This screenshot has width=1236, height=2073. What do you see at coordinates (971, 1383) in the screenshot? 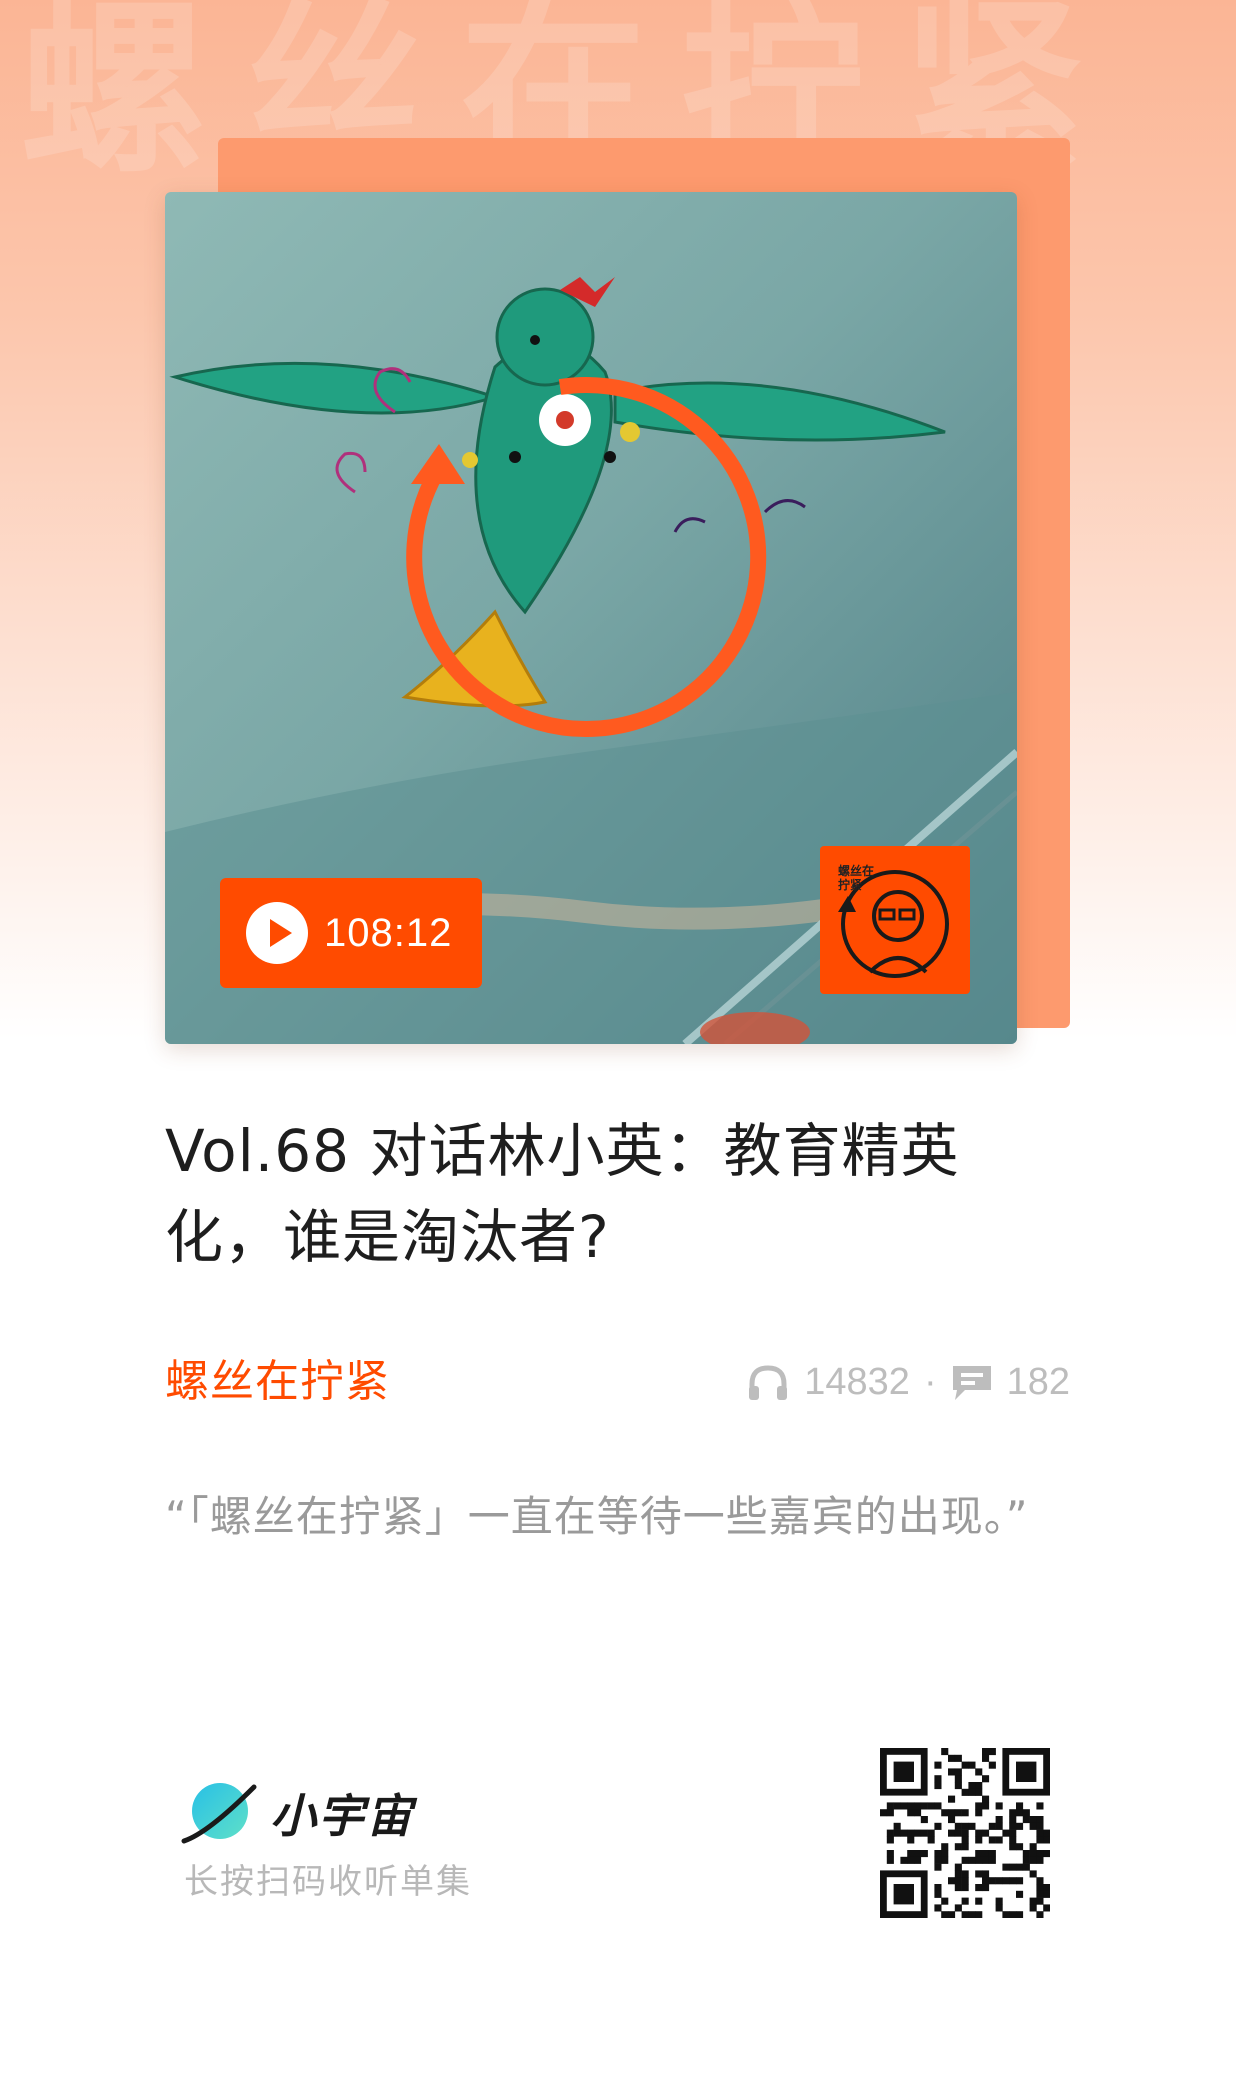
I see `comment-icon` at bounding box center [971, 1383].